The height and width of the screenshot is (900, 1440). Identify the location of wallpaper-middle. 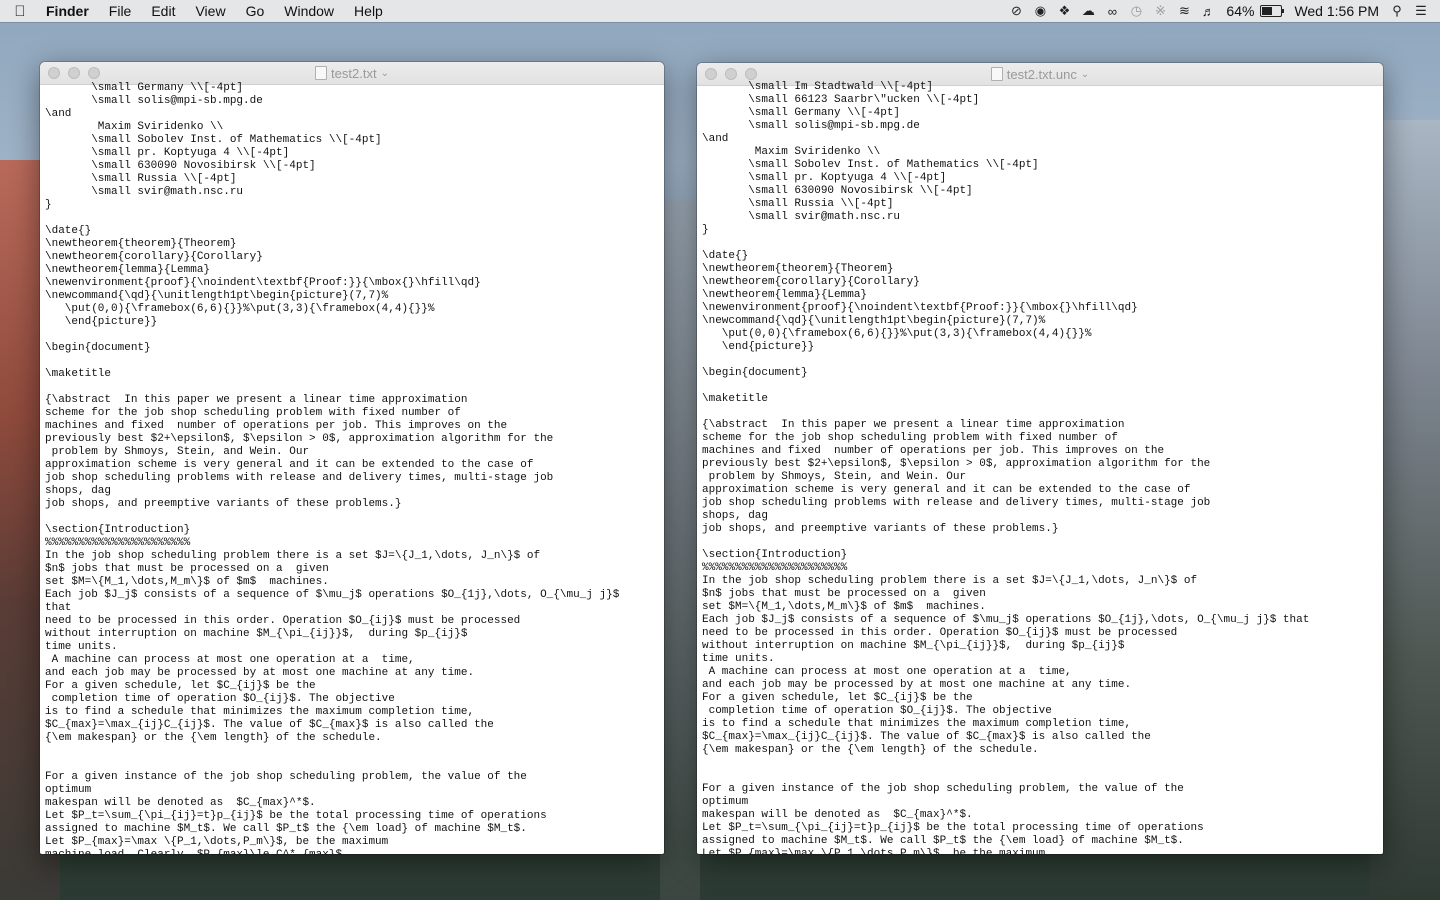
(680, 550).